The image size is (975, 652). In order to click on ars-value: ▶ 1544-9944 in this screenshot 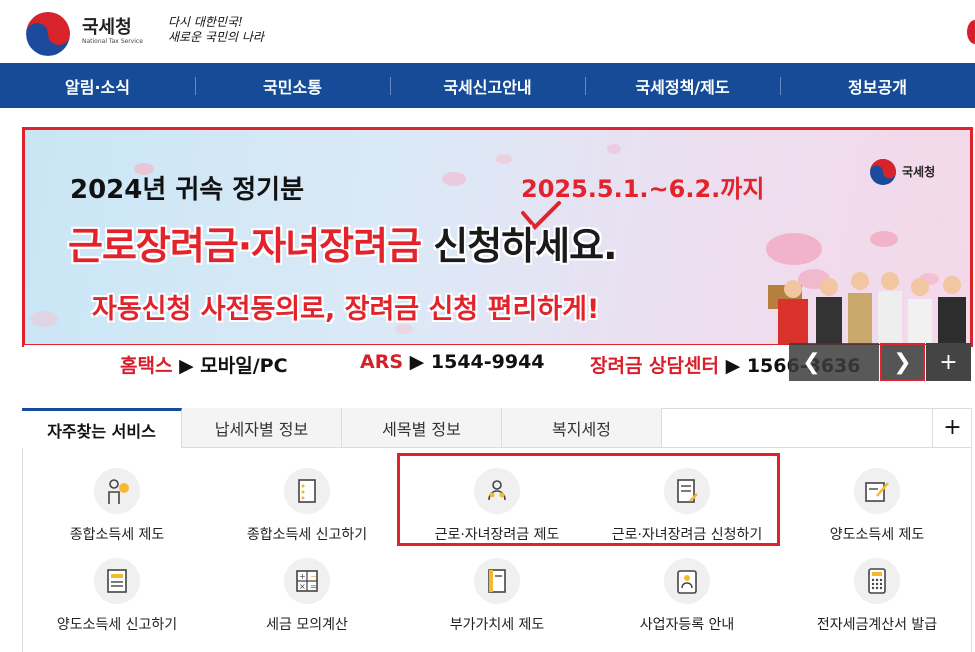, I will do `click(477, 362)`.